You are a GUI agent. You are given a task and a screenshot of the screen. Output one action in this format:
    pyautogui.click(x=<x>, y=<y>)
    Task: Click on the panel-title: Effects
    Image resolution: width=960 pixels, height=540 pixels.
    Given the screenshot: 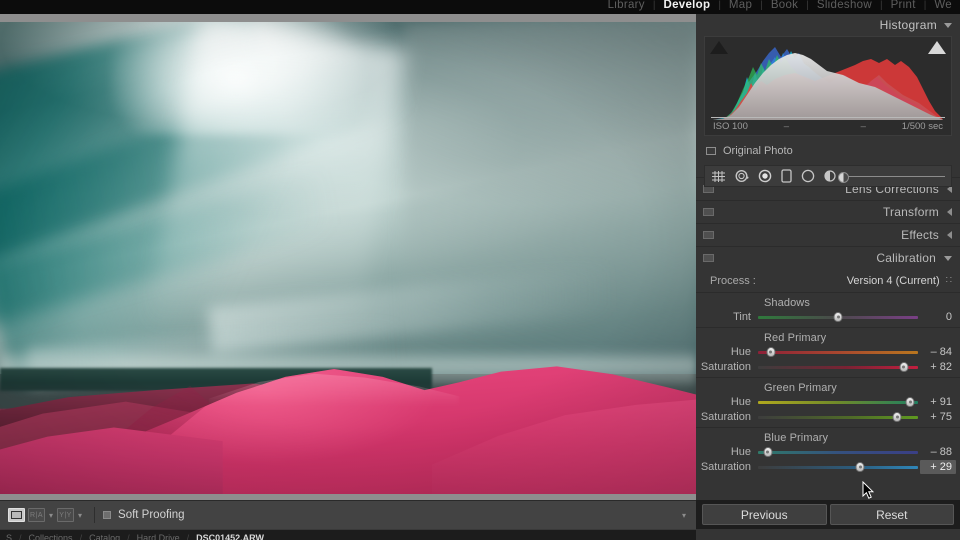 What is the action you would take?
    pyautogui.click(x=920, y=235)
    